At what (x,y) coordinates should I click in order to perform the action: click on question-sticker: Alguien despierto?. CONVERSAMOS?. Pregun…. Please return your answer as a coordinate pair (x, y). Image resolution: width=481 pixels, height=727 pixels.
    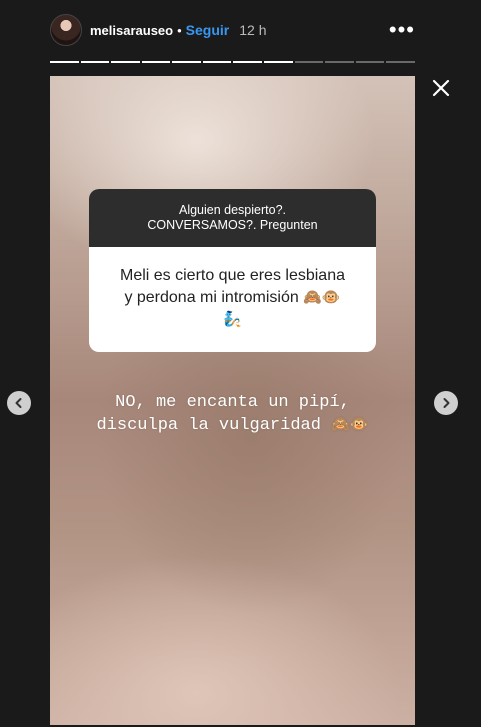
    Looking at the image, I should click on (232, 270).